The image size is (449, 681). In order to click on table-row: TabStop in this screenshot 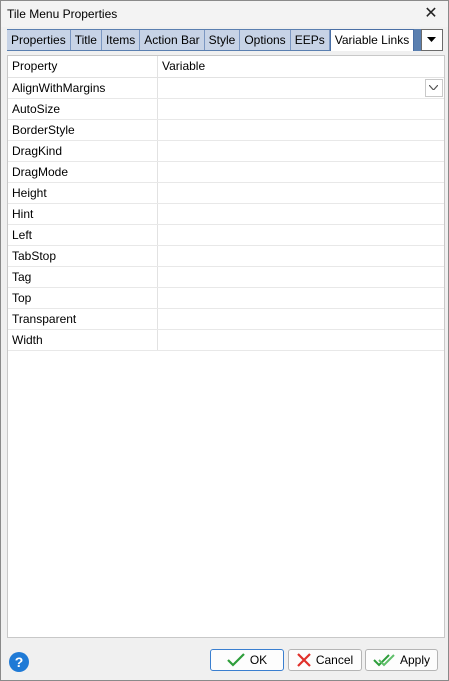, I will do `click(226, 256)`.